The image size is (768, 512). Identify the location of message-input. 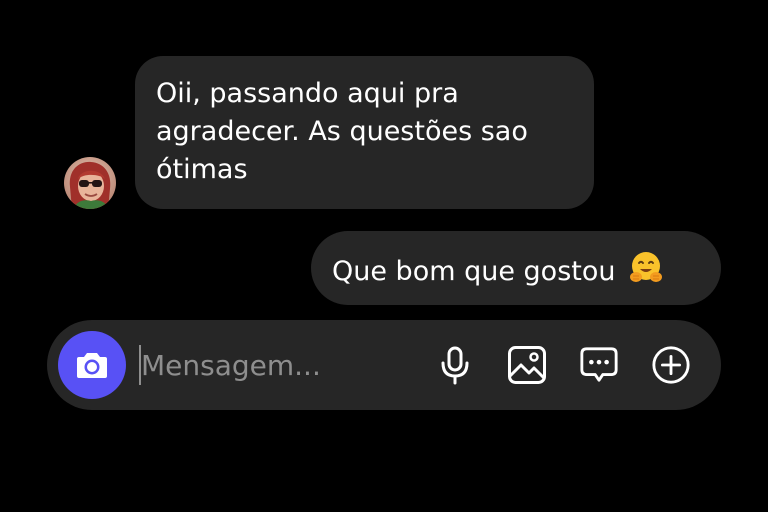
(276, 365).